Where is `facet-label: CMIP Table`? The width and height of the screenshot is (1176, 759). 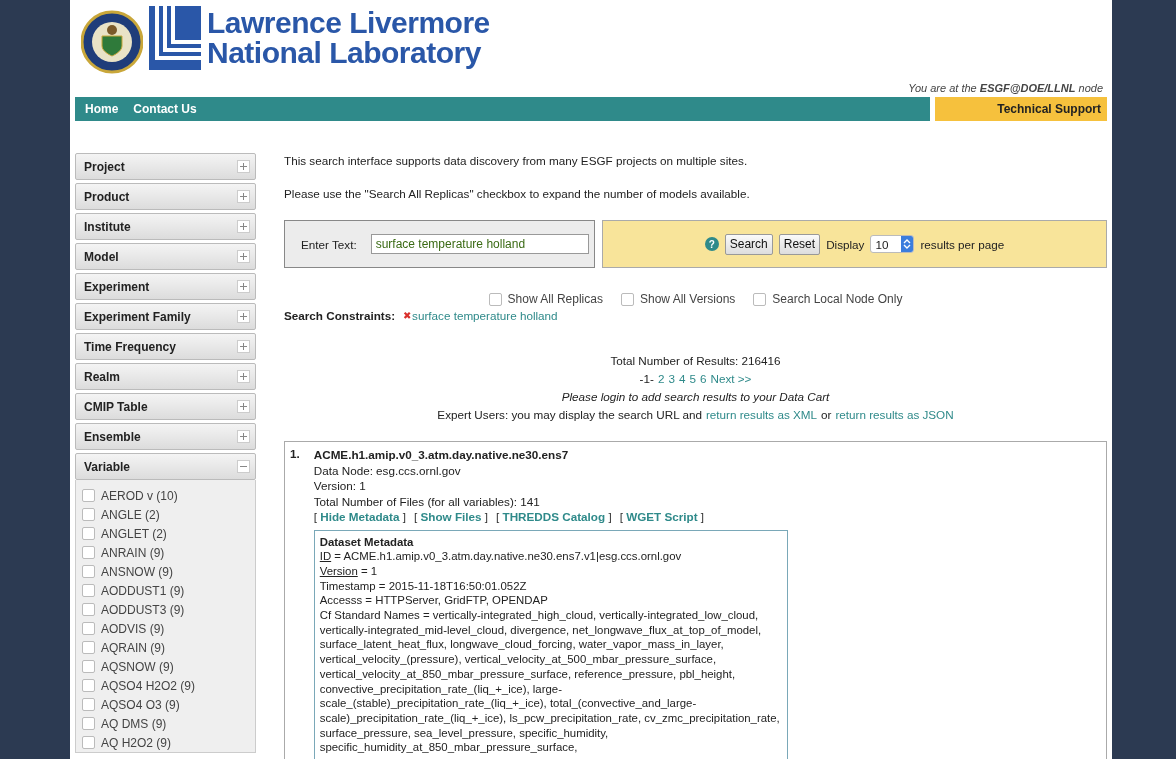
facet-label: CMIP Table is located at coordinates (116, 406).